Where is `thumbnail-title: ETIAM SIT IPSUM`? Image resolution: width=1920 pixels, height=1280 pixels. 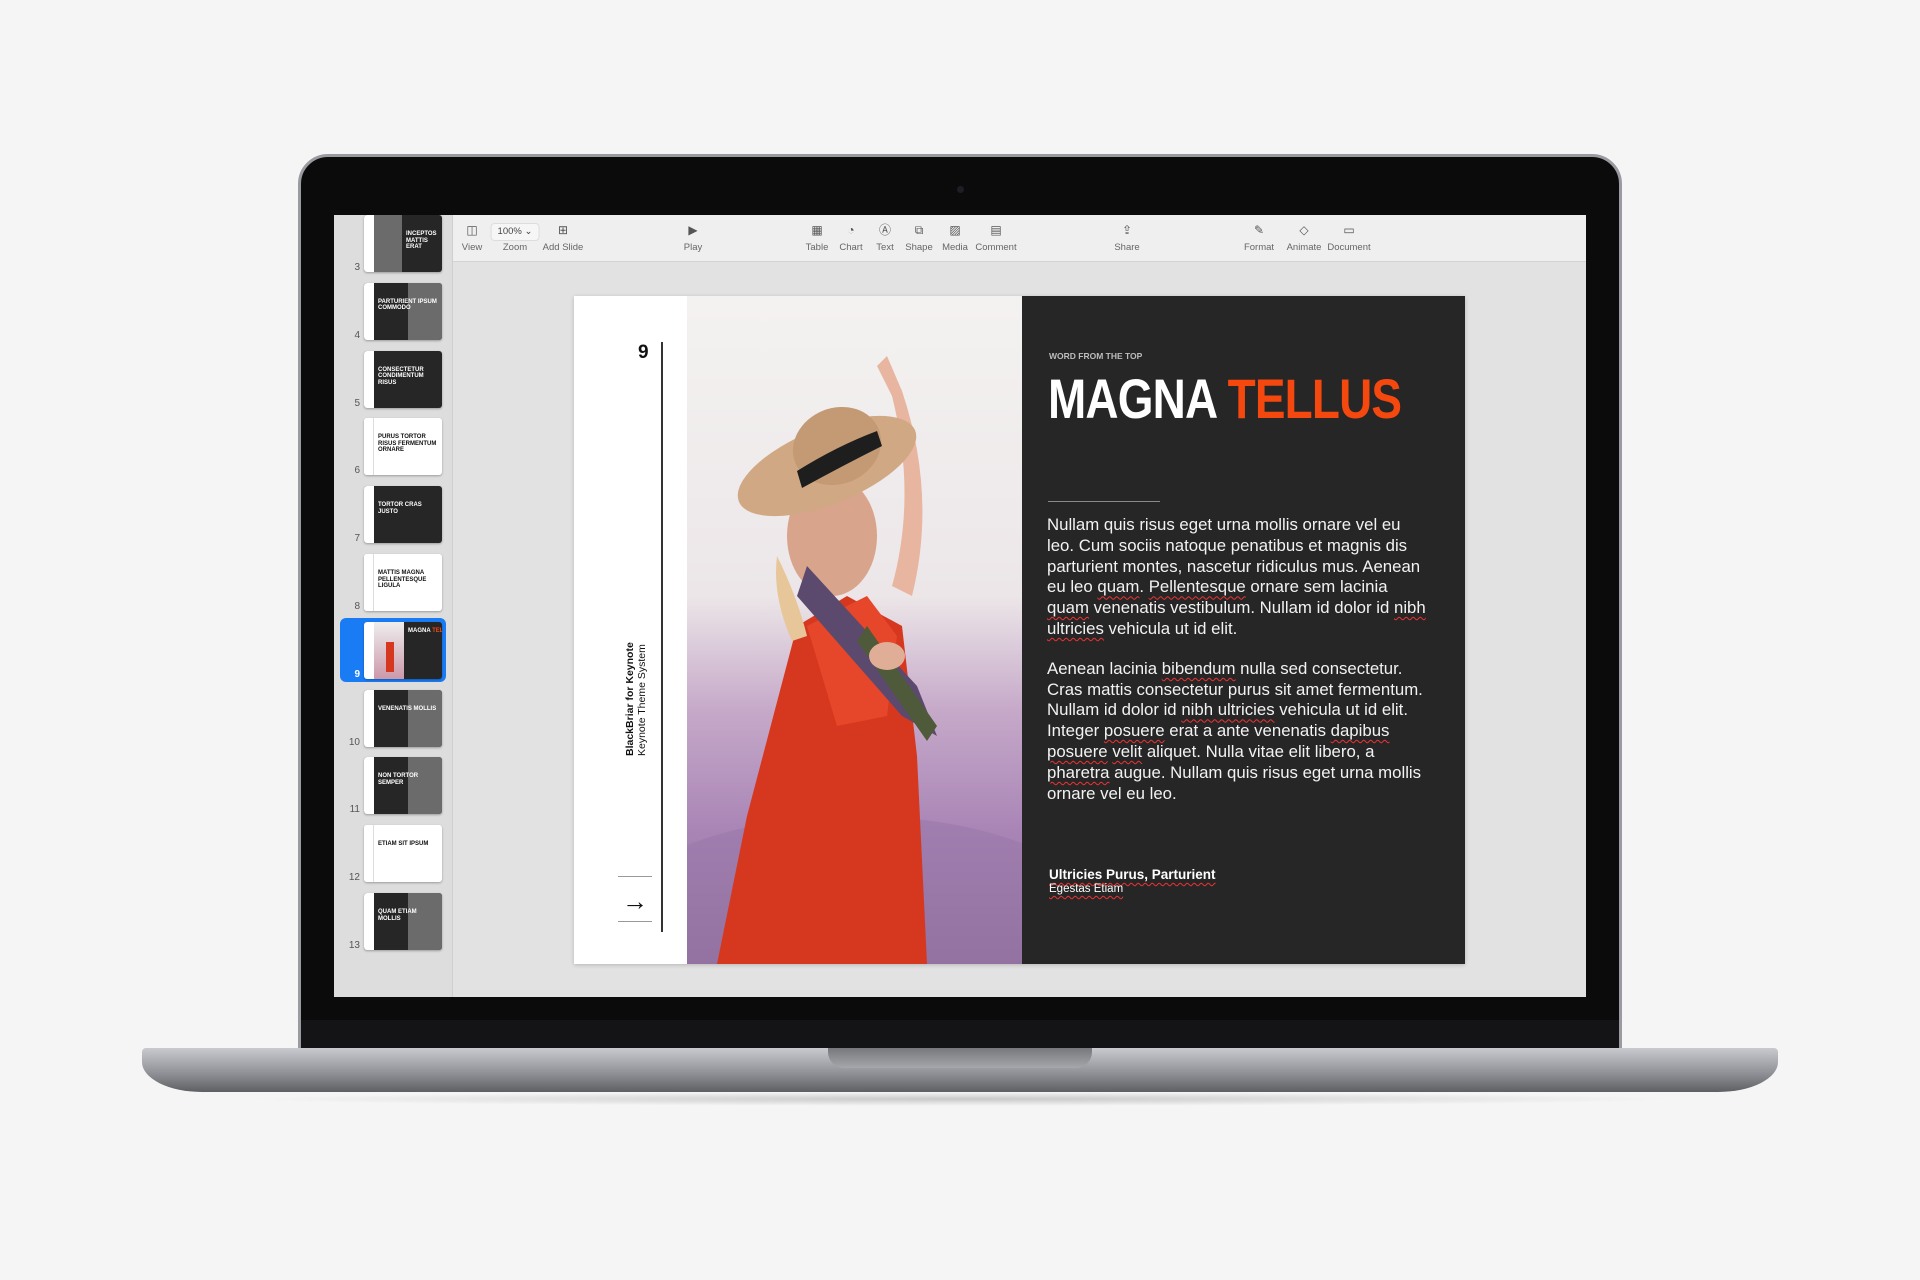
thumbnail-title: ETIAM SIT IPSUM is located at coordinates (403, 844).